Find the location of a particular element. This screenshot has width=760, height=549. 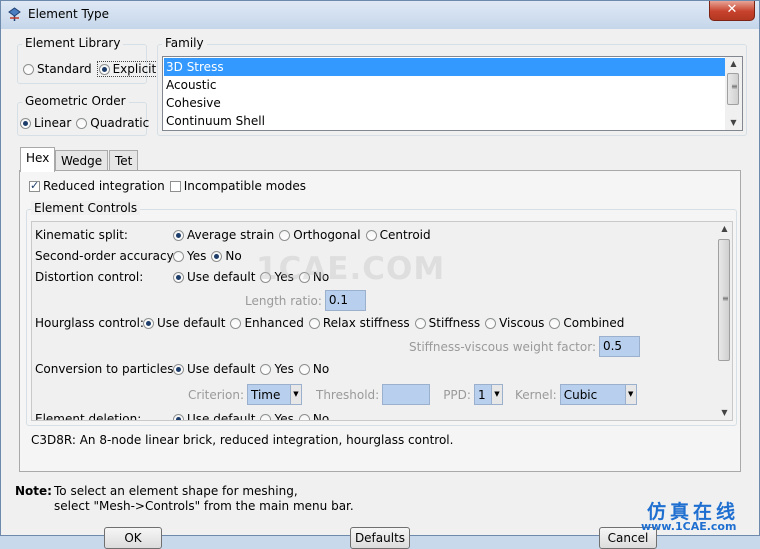

radio-deletion-default: Use default is located at coordinates (214, 416).